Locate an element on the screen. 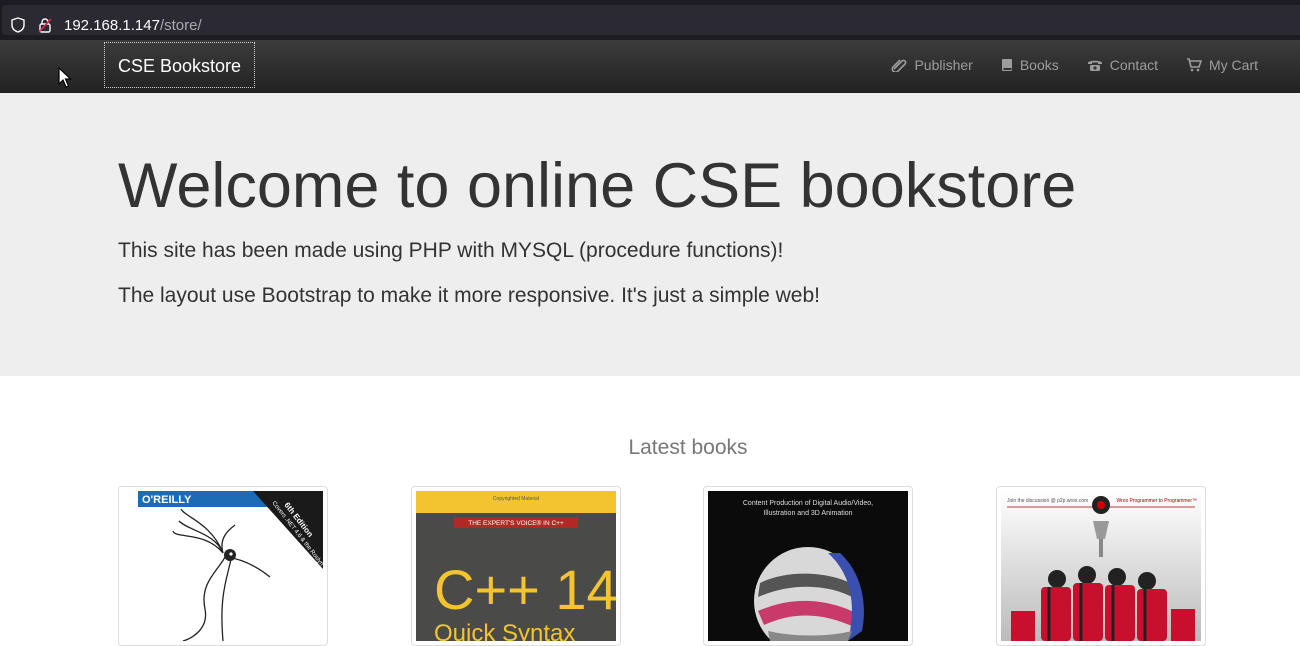 This screenshot has height=646, width=1300. nav-item-label: My Cart is located at coordinates (1233, 65).